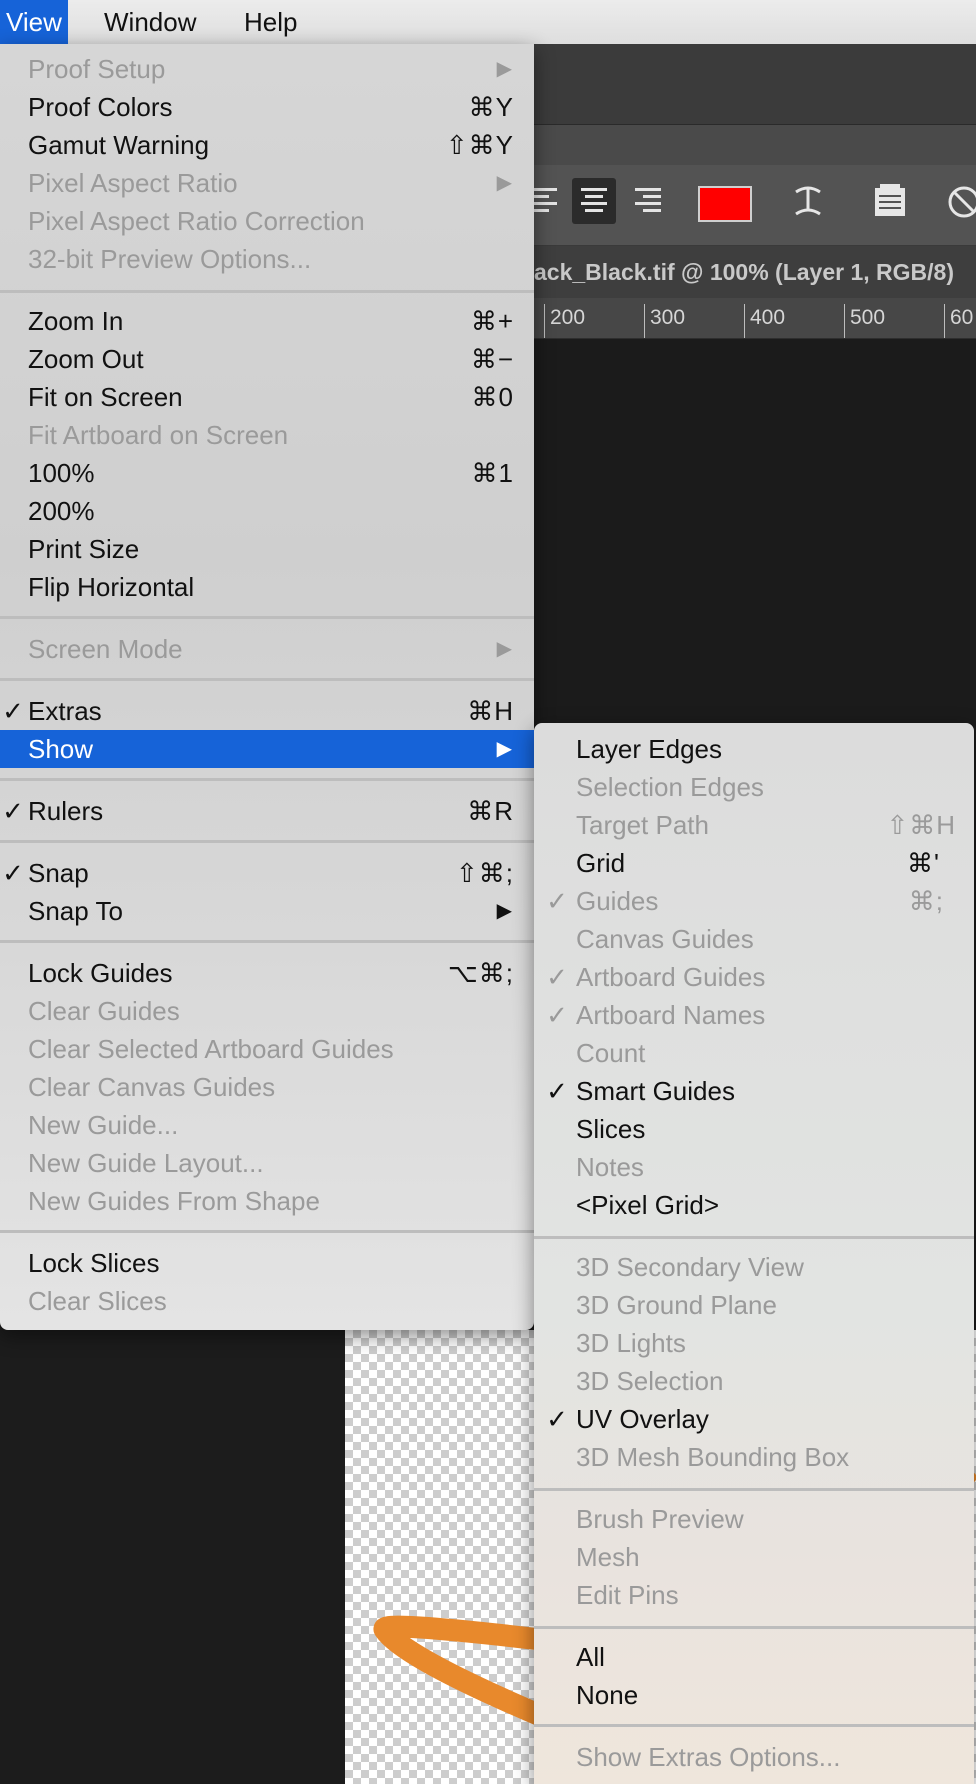 This screenshot has width=976, height=1784. What do you see at coordinates (631, 1343) in the screenshot?
I see `submenu-item-3d-lights: 3D Lights` at bounding box center [631, 1343].